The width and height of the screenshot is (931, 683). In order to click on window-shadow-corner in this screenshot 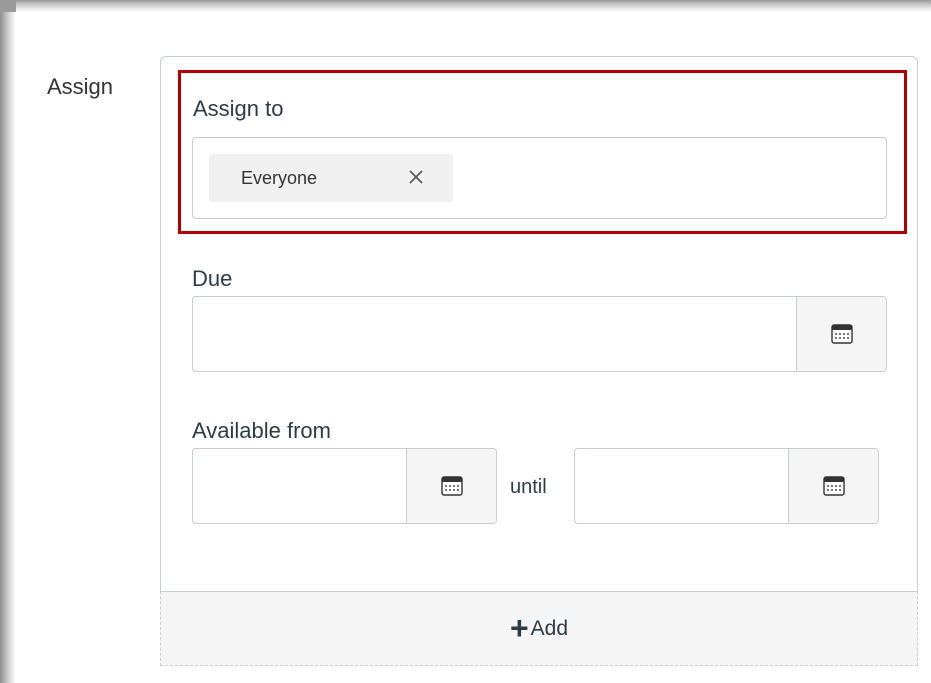, I will do `click(8, 6)`.